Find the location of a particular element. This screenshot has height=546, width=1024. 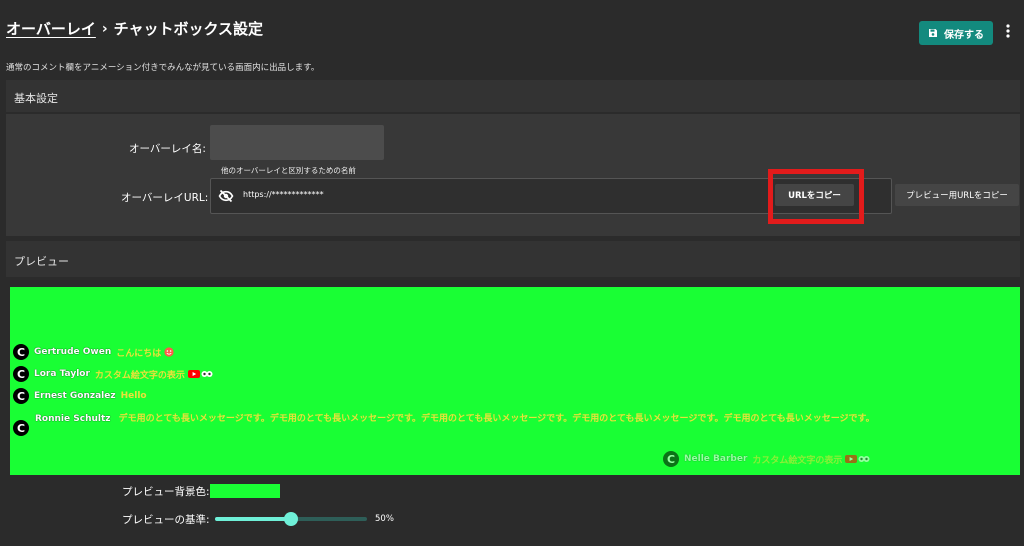

overlay-name-hint: 他のオーバーレイと区別するための名前 is located at coordinates (288, 170).